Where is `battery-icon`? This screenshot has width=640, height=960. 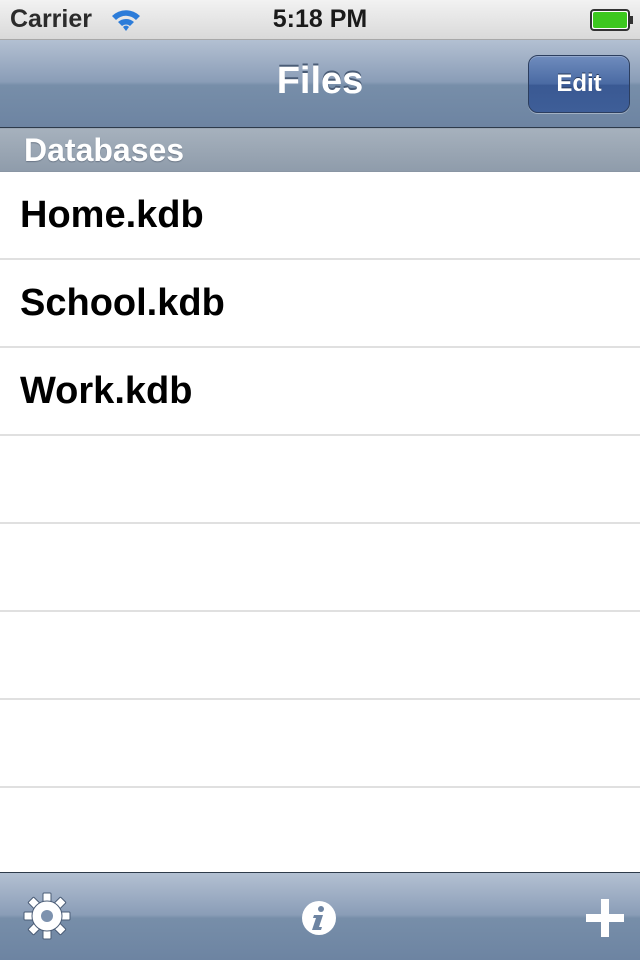 battery-icon is located at coordinates (611, 20).